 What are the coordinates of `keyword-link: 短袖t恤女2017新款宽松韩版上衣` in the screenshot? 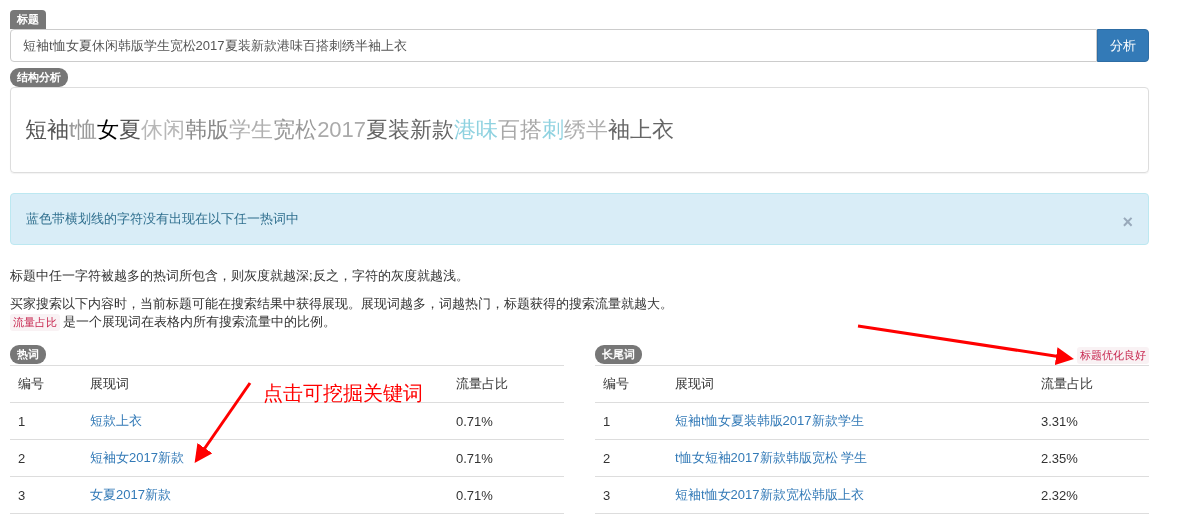 It's located at (769, 494).